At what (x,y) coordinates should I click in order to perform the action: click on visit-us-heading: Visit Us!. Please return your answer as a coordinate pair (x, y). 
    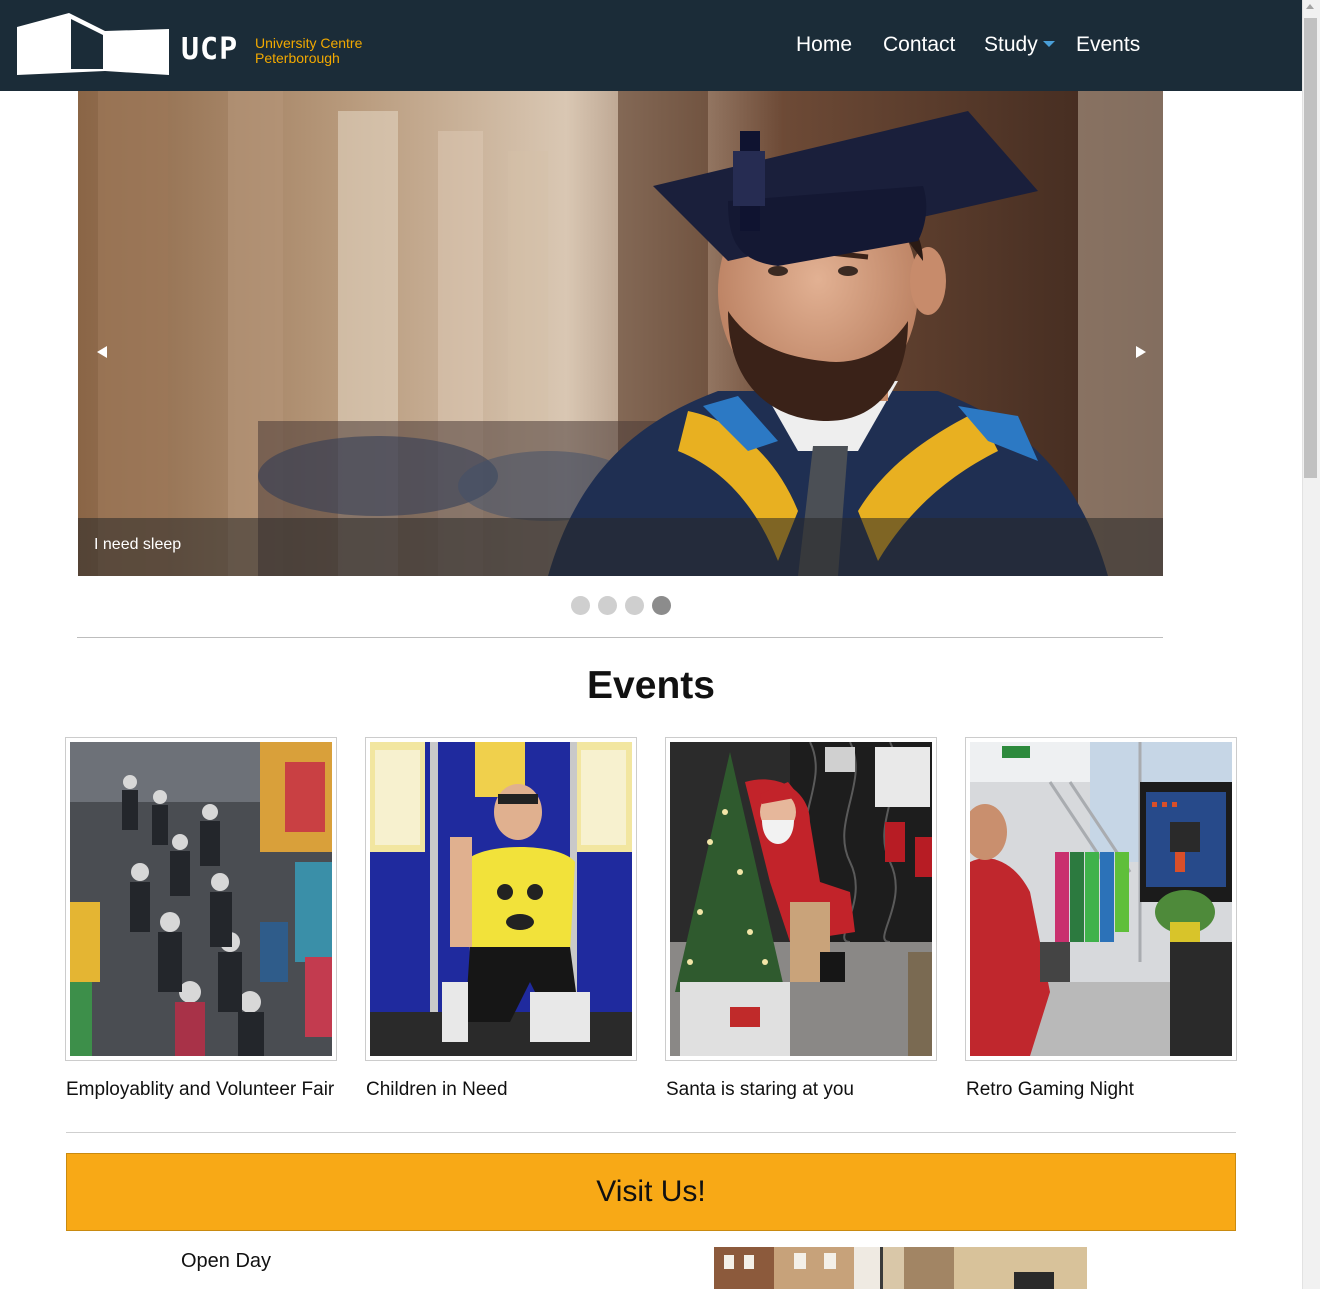
    Looking at the image, I should click on (651, 1191).